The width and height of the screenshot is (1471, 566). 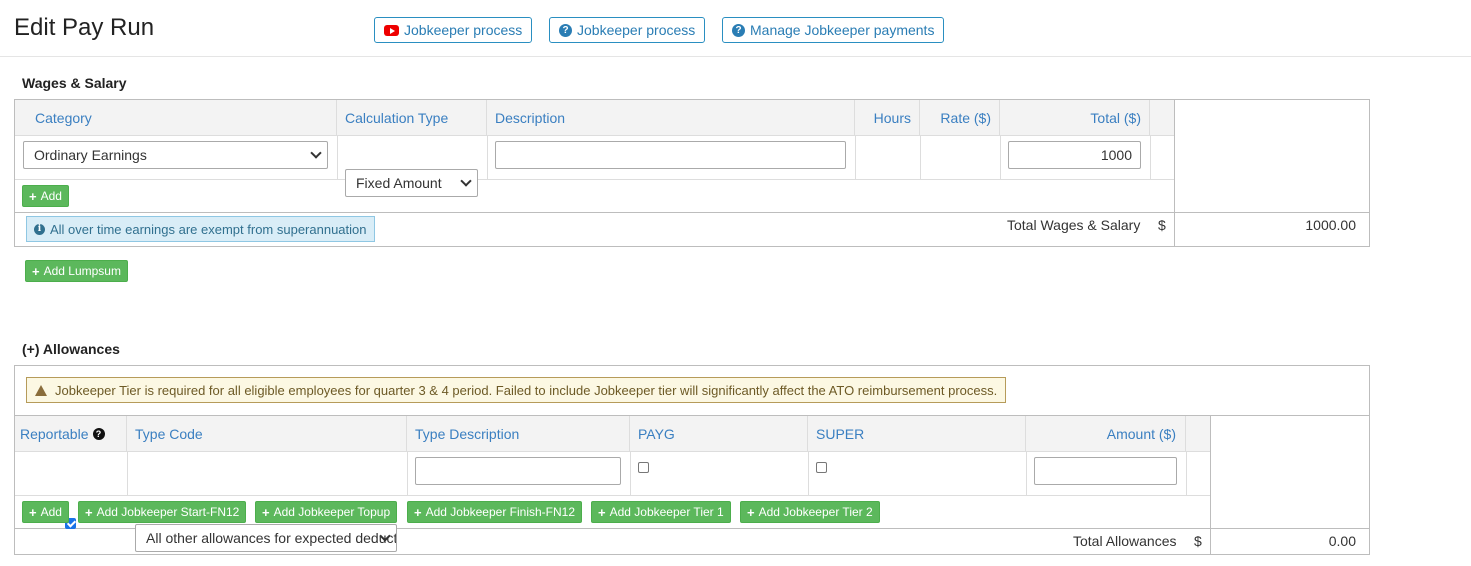 What do you see at coordinates (84, 27) in the screenshot?
I see `page-title: Edit Pay Run` at bounding box center [84, 27].